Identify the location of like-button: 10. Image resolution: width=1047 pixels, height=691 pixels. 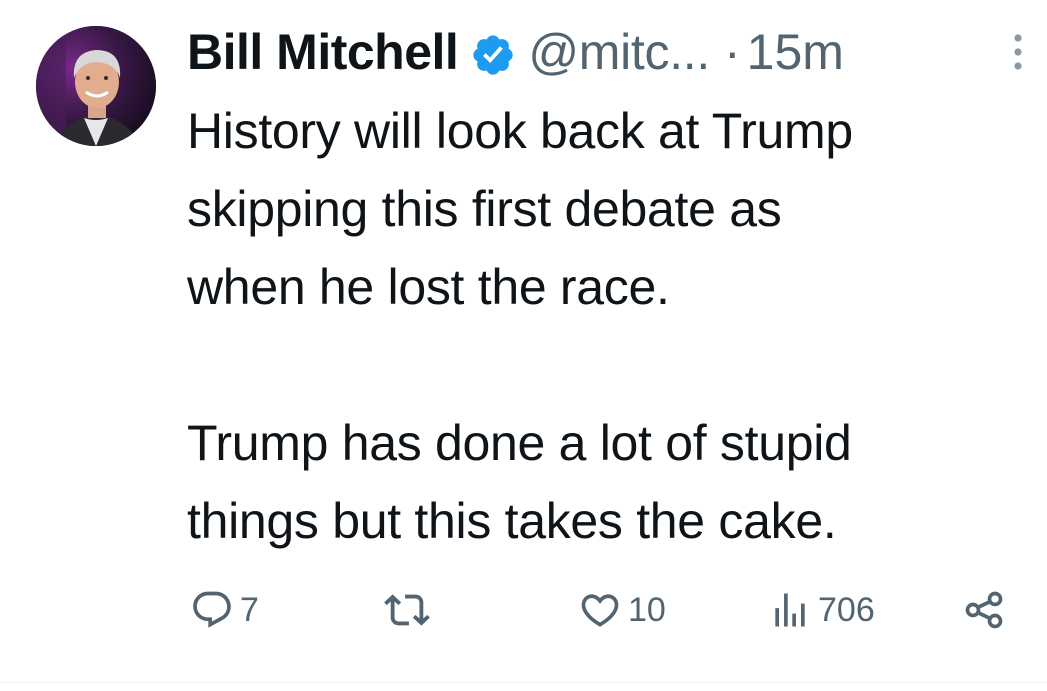
(622, 610).